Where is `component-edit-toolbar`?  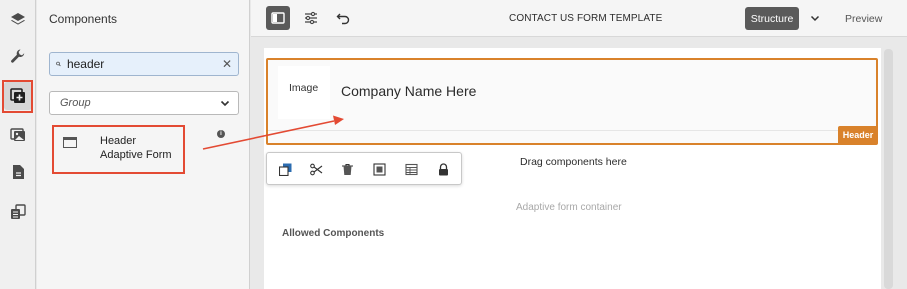 component-edit-toolbar is located at coordinates (364, 168).